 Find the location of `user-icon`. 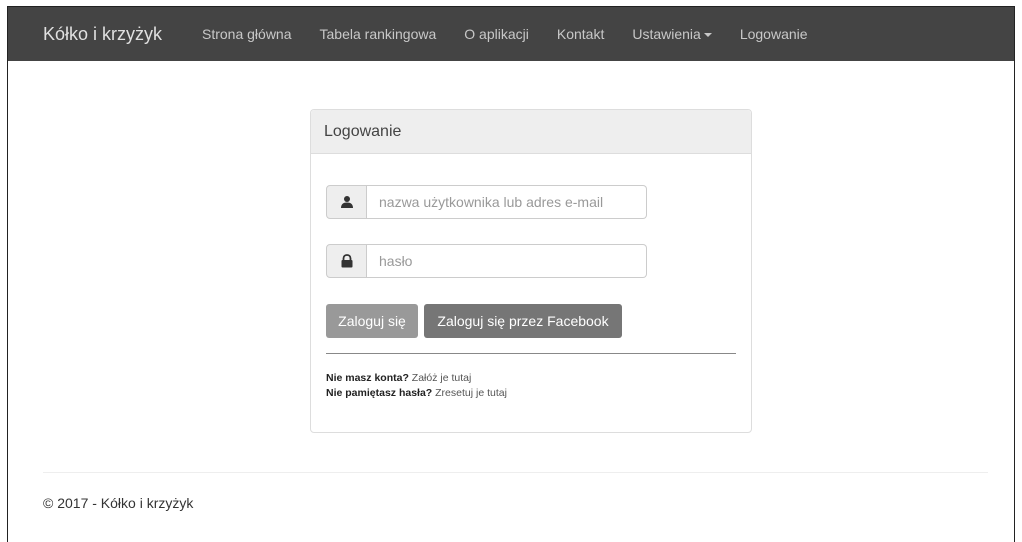

user-icon is located at coordinates (346, 202).